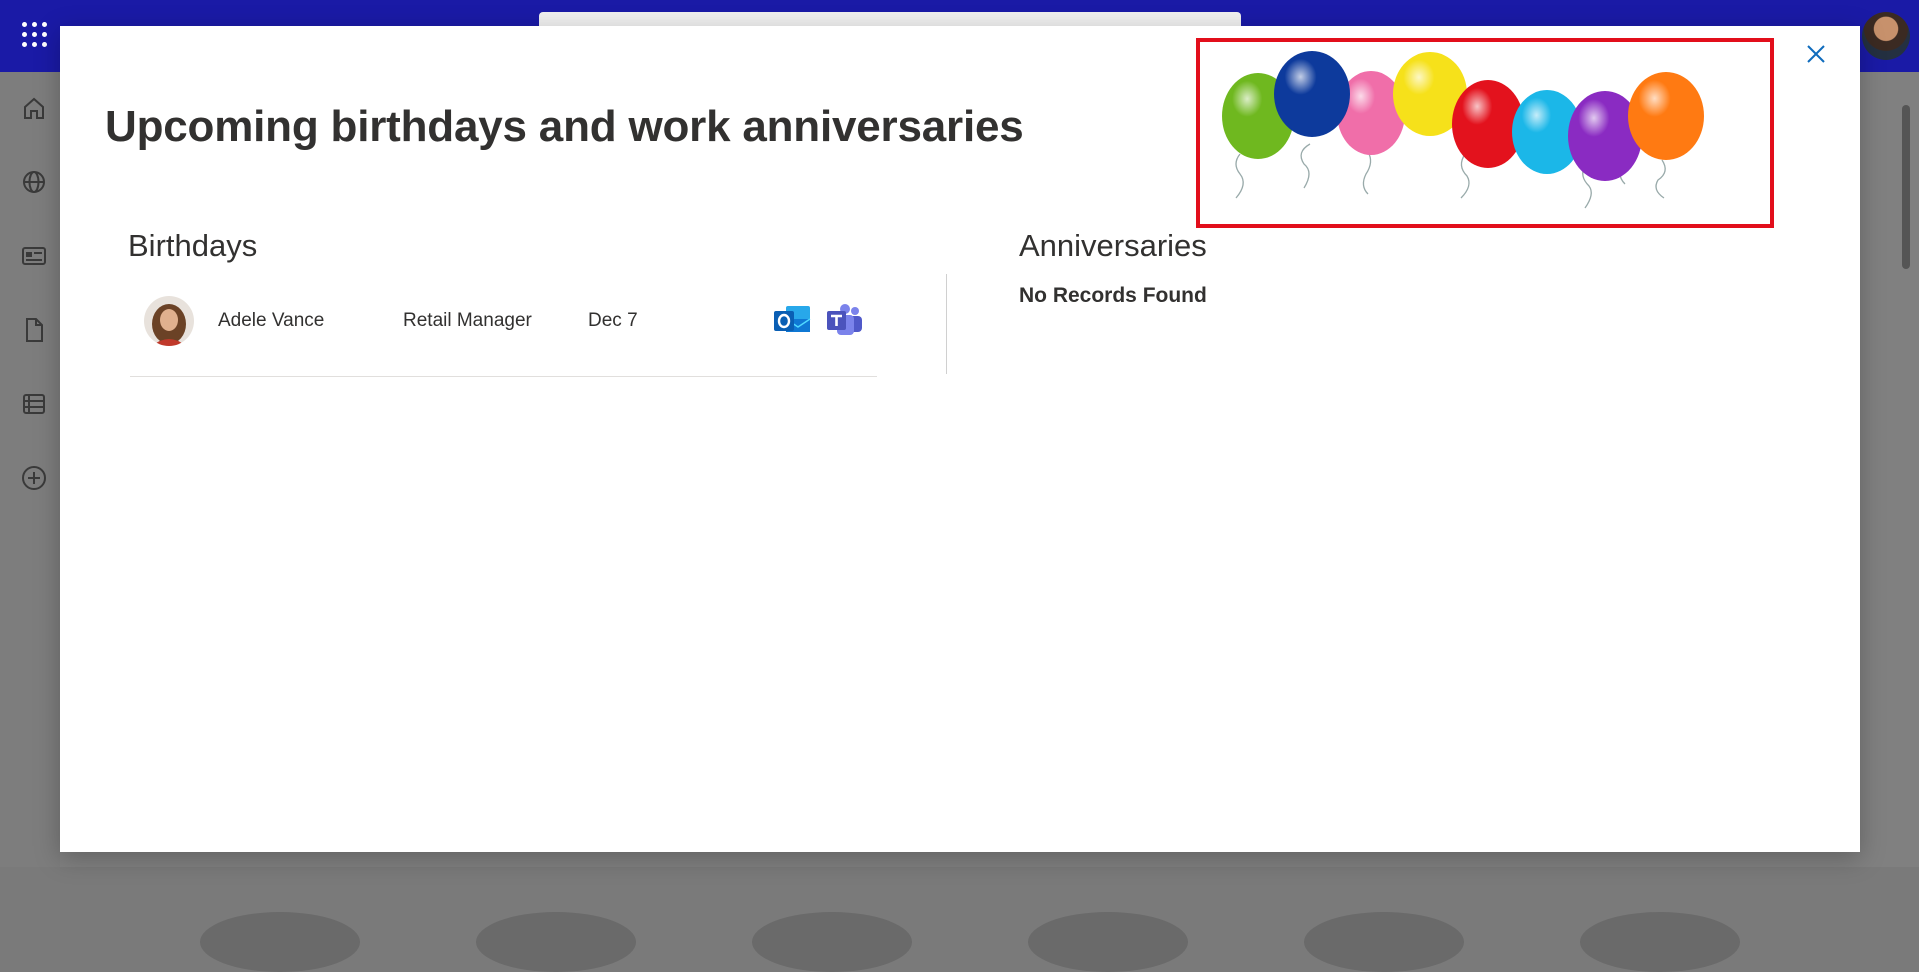 The image size is (1919, 972). I want to click on news-icon, so click(34, 256).